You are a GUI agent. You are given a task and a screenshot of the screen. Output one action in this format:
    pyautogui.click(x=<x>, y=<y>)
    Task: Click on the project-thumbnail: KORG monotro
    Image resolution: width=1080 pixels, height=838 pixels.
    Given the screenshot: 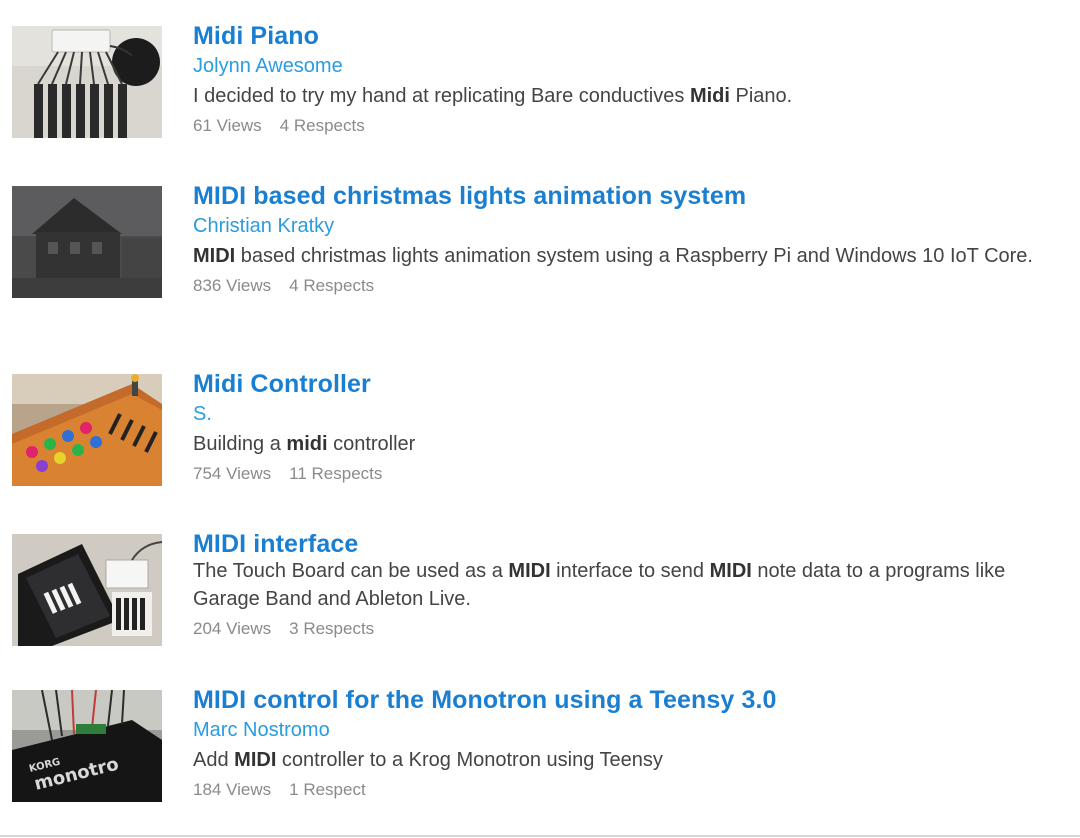 What is the action you would take?
    pyautogui.click(x=87, y=746)
    